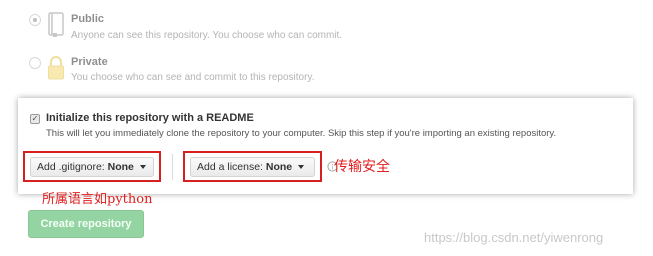 Image resolution: width=653 pixels, height=256 pixels. I want to click on repo-icon, so click(56, 24).